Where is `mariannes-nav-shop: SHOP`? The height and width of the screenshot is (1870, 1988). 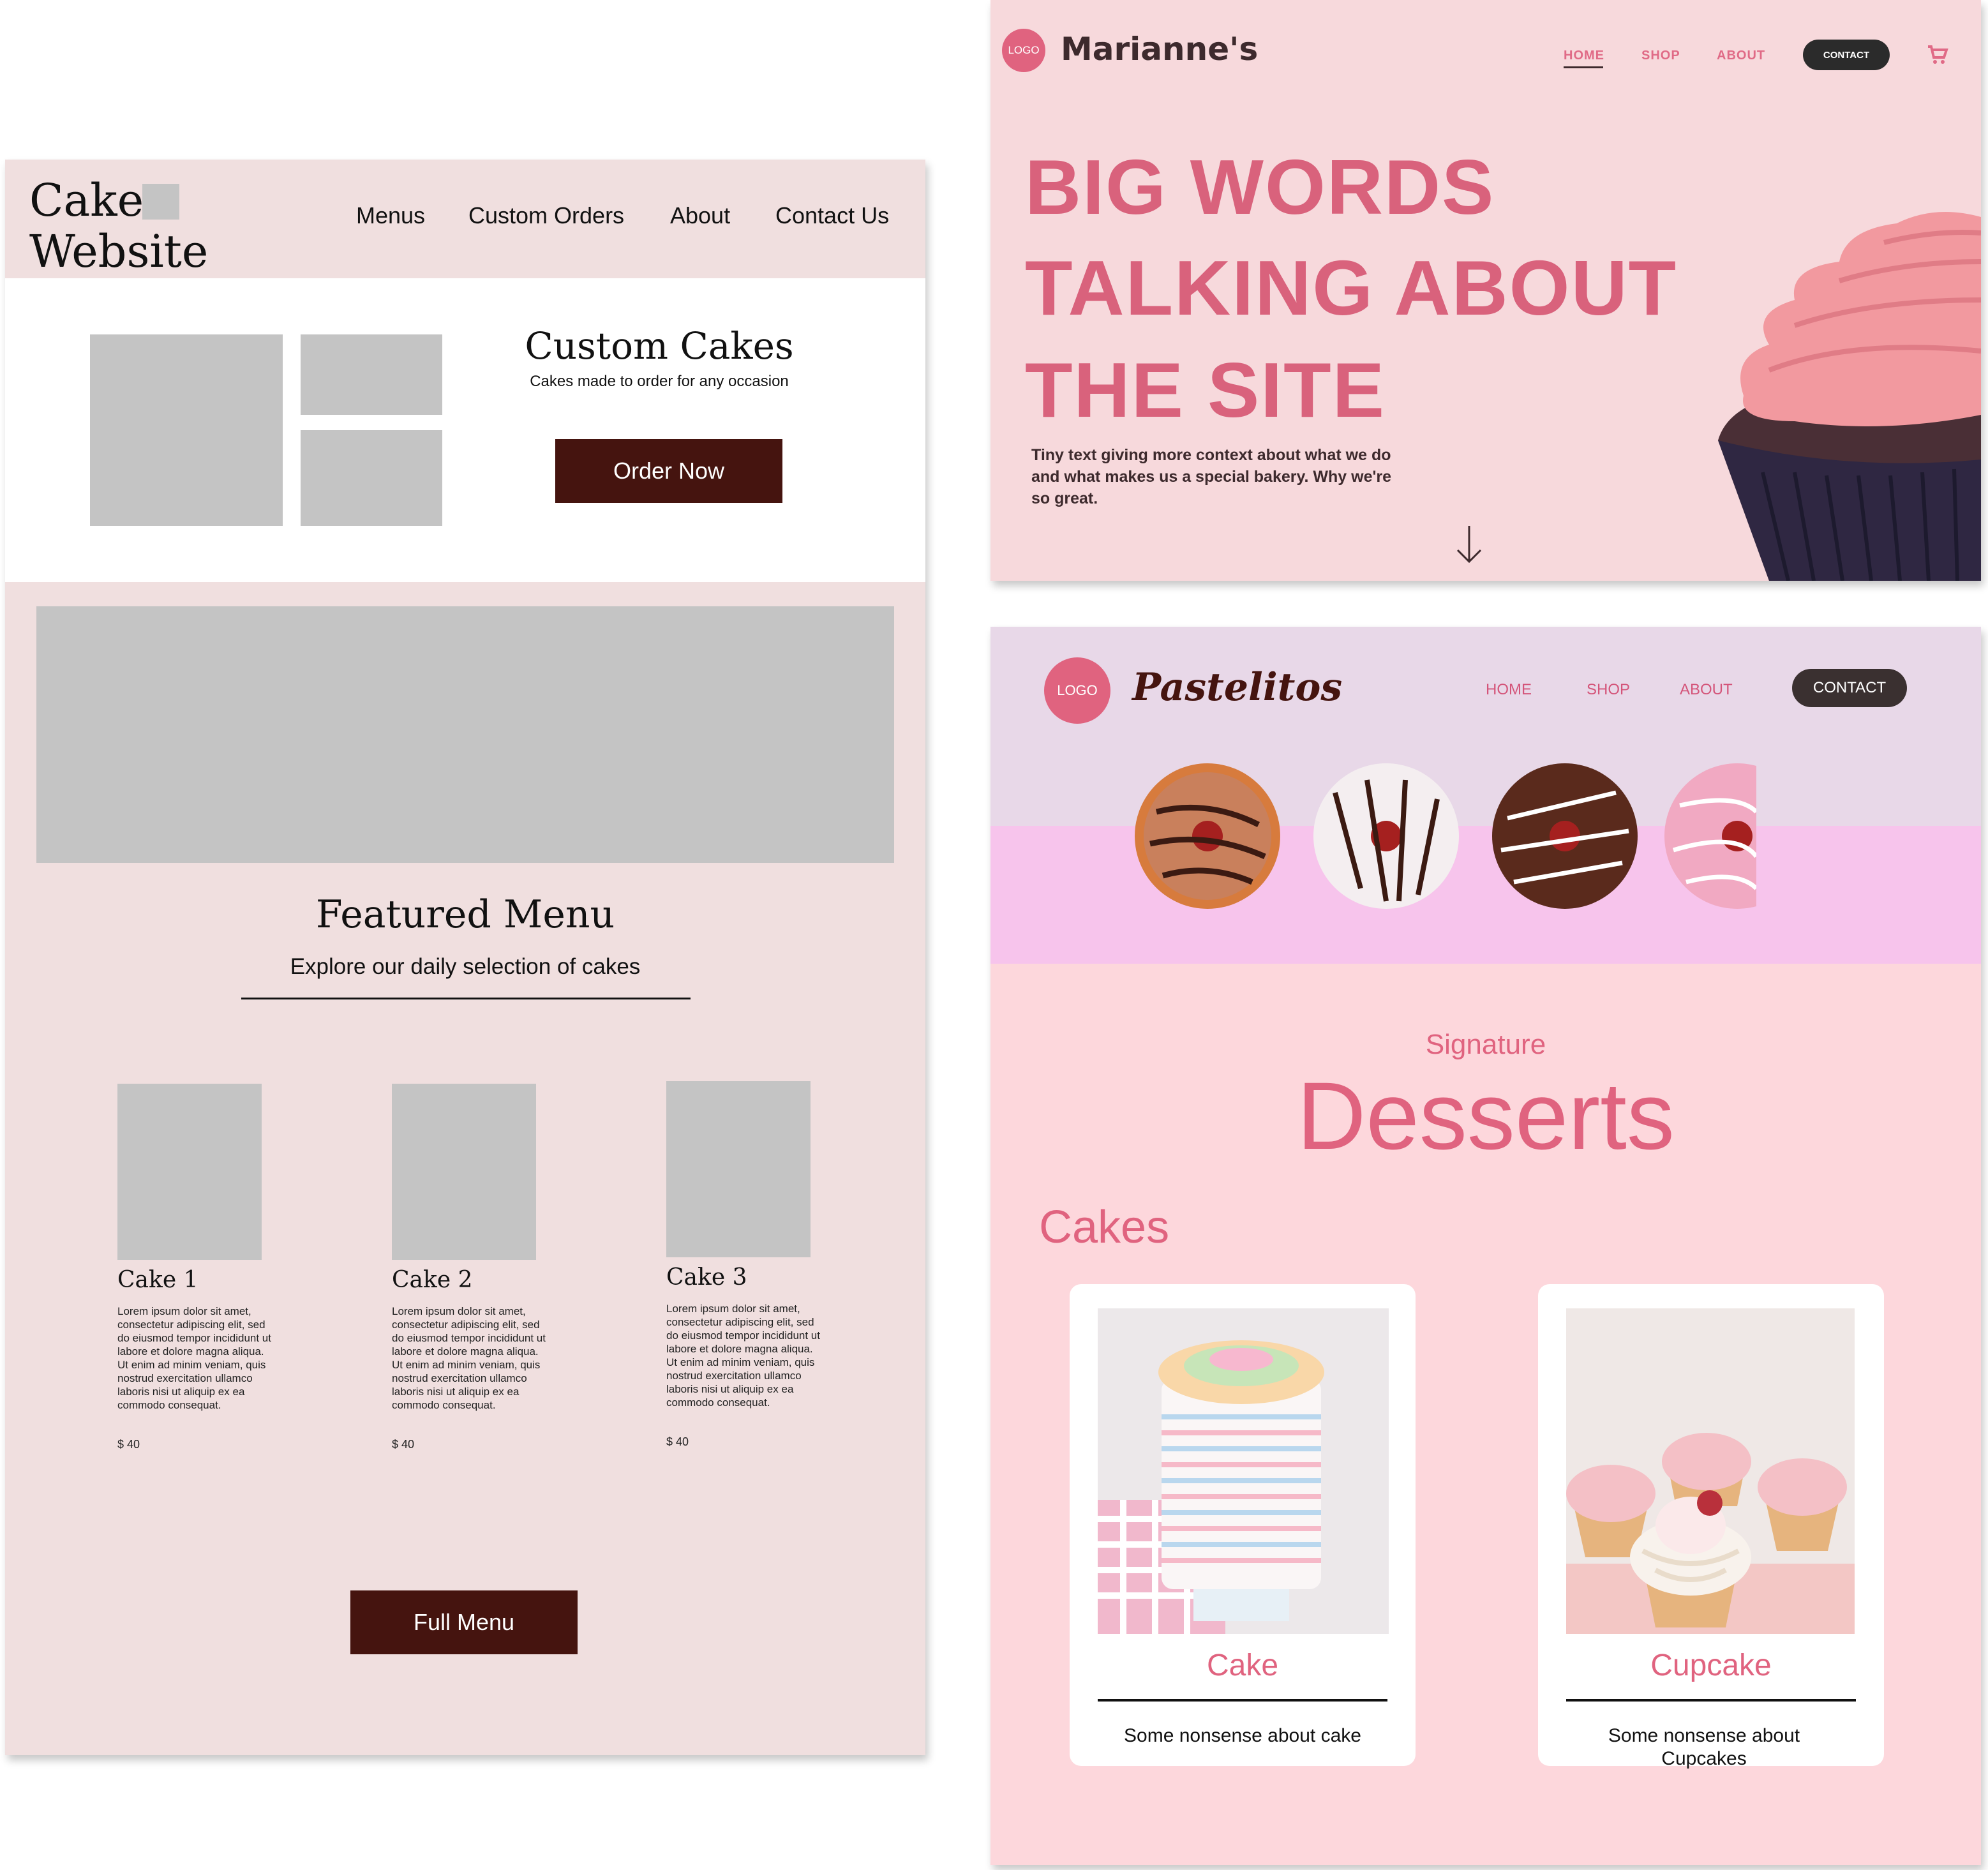
mariannes-nav-shop: SHOP is located at coordinates (1661, 56).